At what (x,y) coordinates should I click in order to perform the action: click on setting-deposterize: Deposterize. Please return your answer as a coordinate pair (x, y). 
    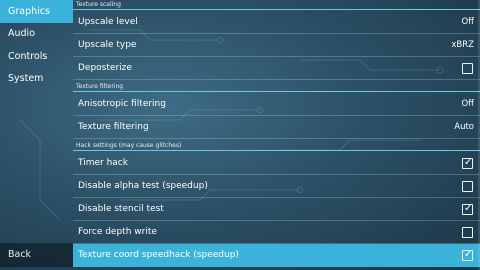
    Looking at the image, I should click on (276, 68).